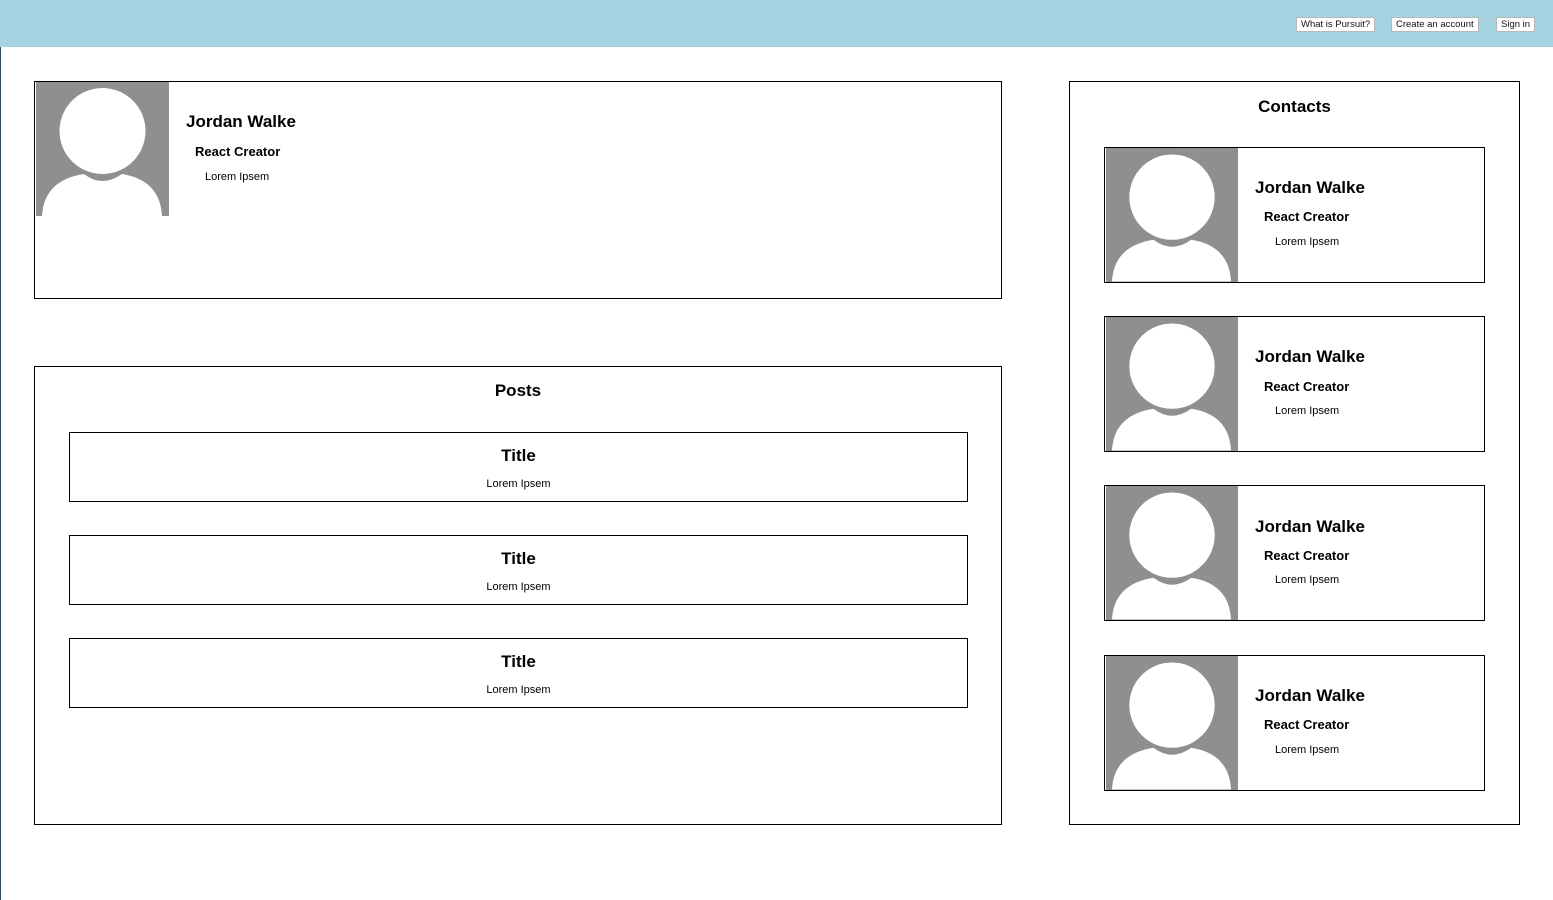  What do you see at coordinates (1435, 24) in the screenshot?
I see `create-account-button: Create an account` at bounding box center [1435, 24].